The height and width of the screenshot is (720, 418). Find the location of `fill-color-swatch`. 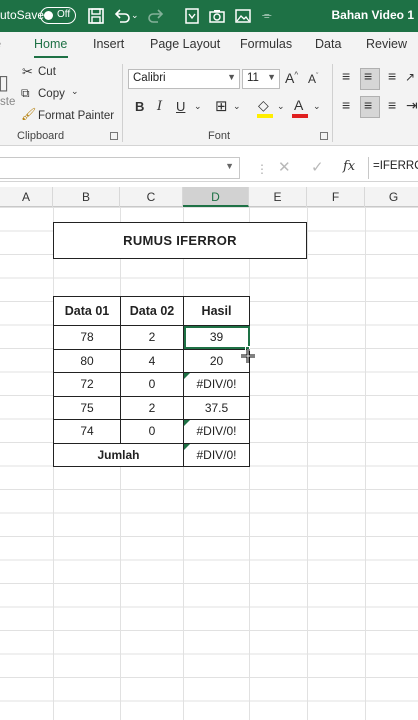

fill-color-swatch is located at coordinates (265, 116).